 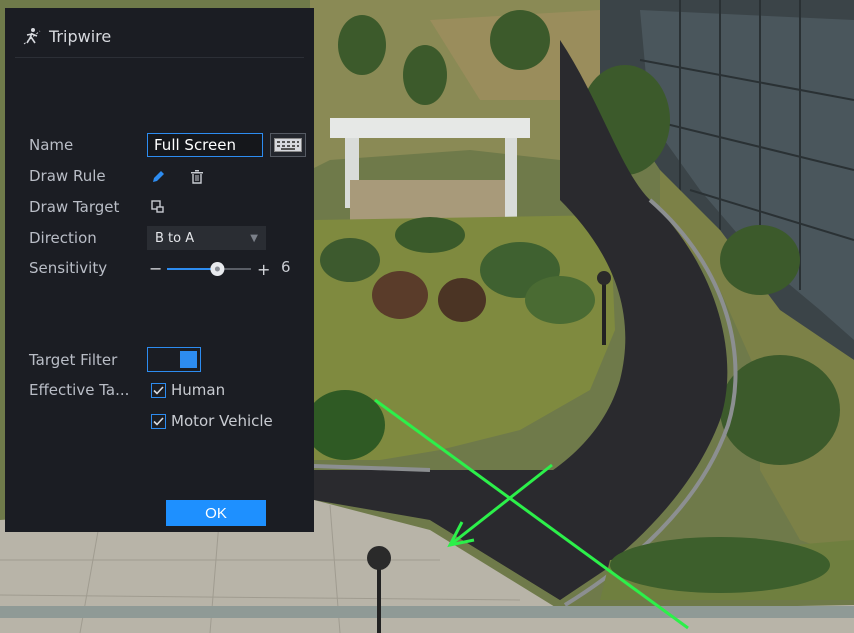 I want to click on panel-title: Tripwire, so click(x=67, y=36).